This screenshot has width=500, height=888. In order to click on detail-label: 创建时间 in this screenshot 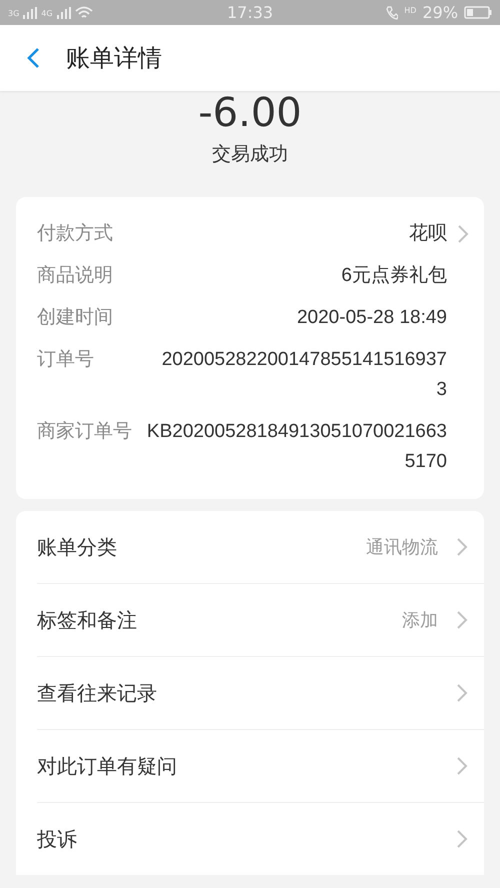, I will do `click(75, 318)`.